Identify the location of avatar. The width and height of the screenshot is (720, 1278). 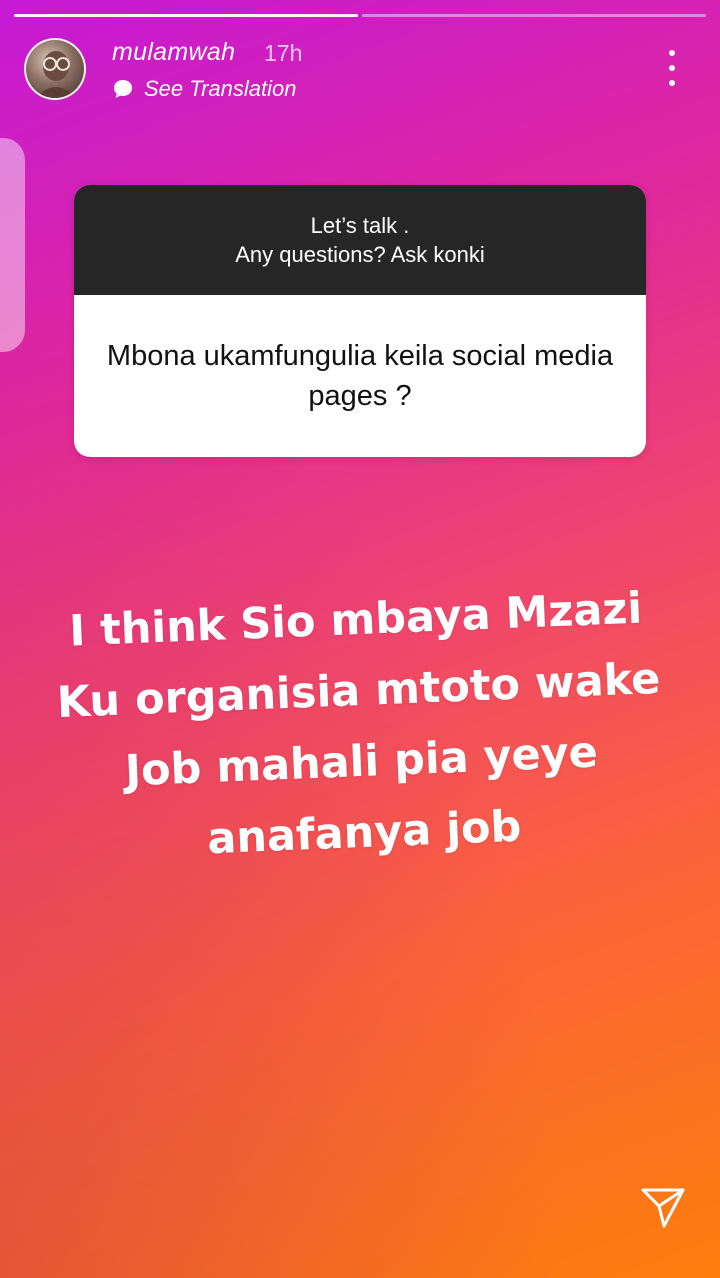
(55, 69).